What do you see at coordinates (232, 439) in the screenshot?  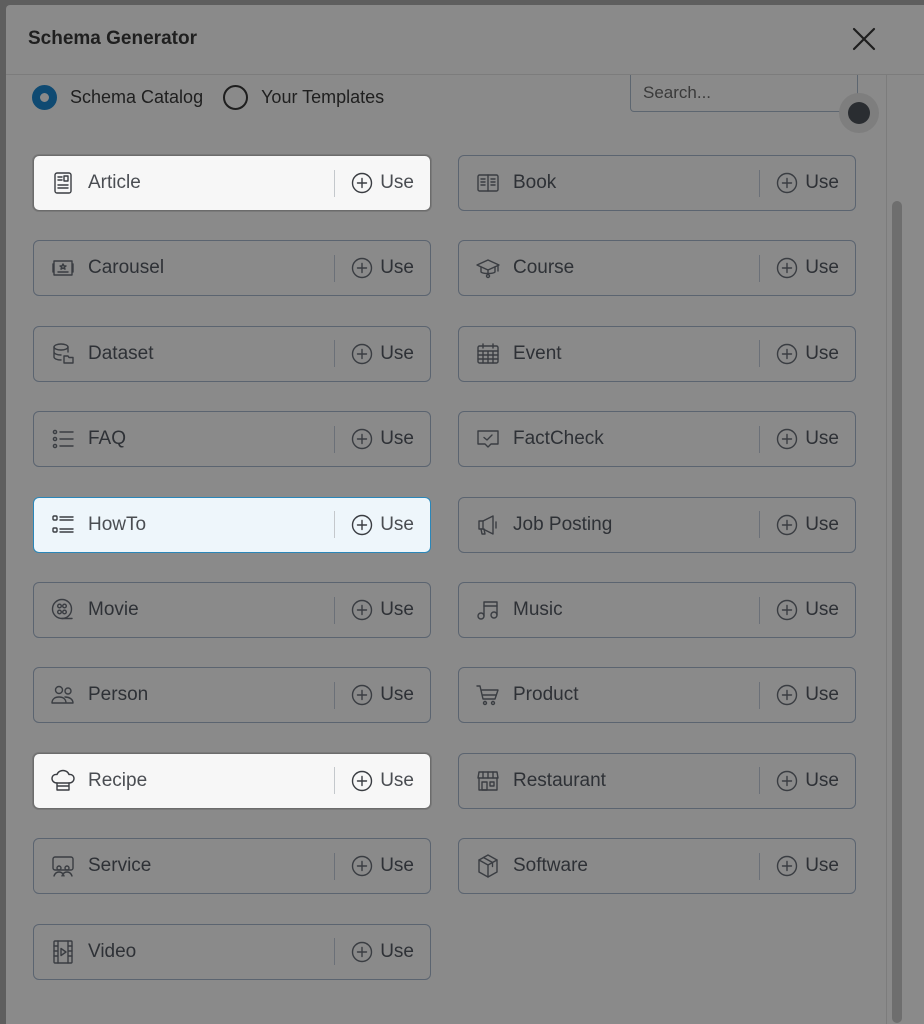 I see `schema-card-faq: FAQ Use` at bounding box center [232, 439].